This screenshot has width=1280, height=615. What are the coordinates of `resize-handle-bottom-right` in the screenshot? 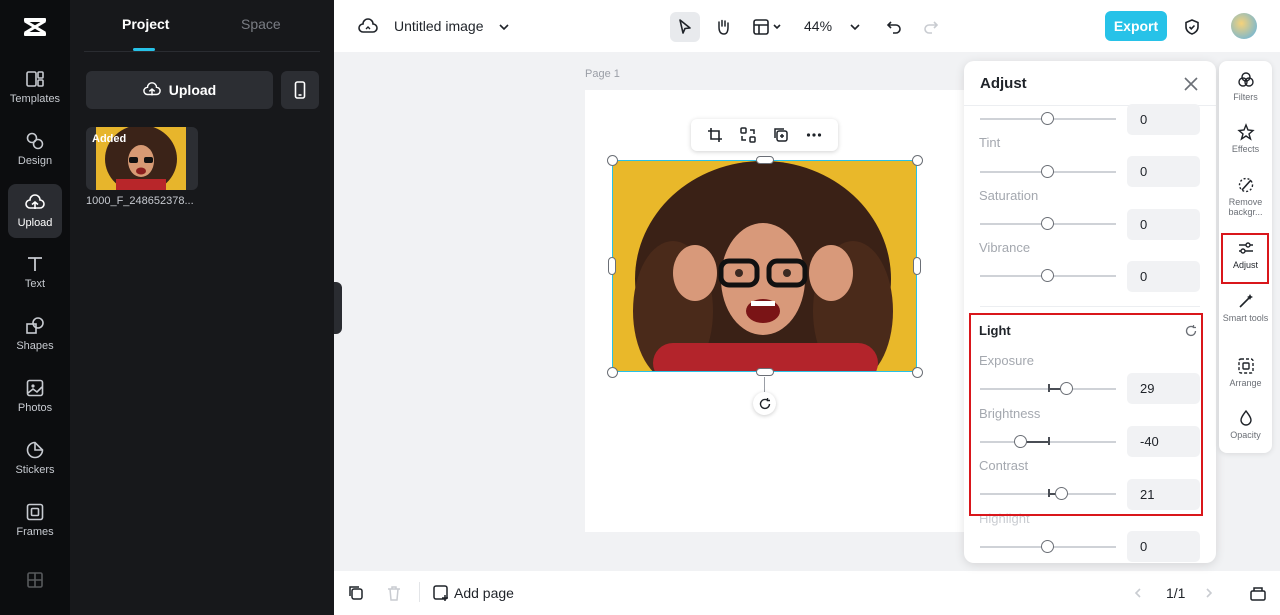 It's located at (917, 372).